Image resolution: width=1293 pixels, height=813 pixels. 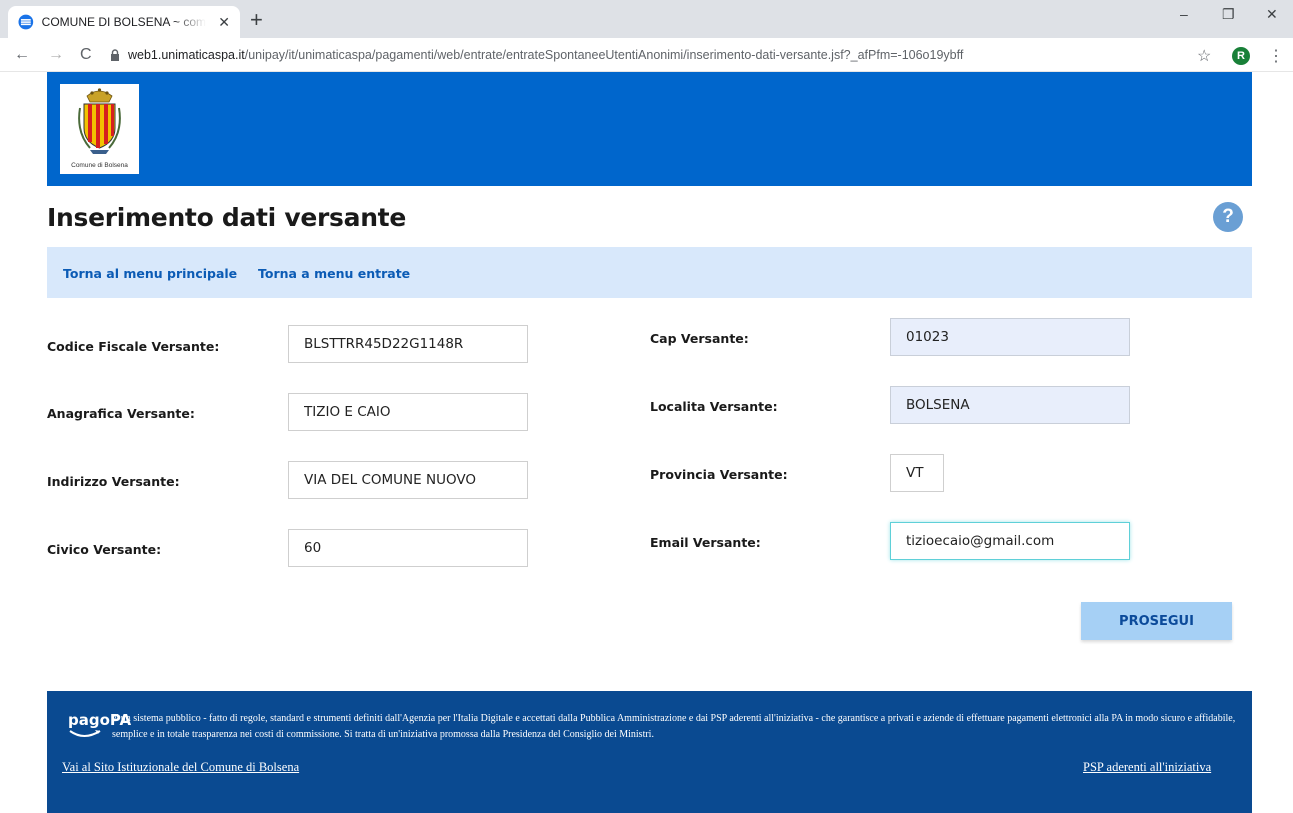 I want to click on bookmark-star-icon: ☆, so click(x=1204, y=56).